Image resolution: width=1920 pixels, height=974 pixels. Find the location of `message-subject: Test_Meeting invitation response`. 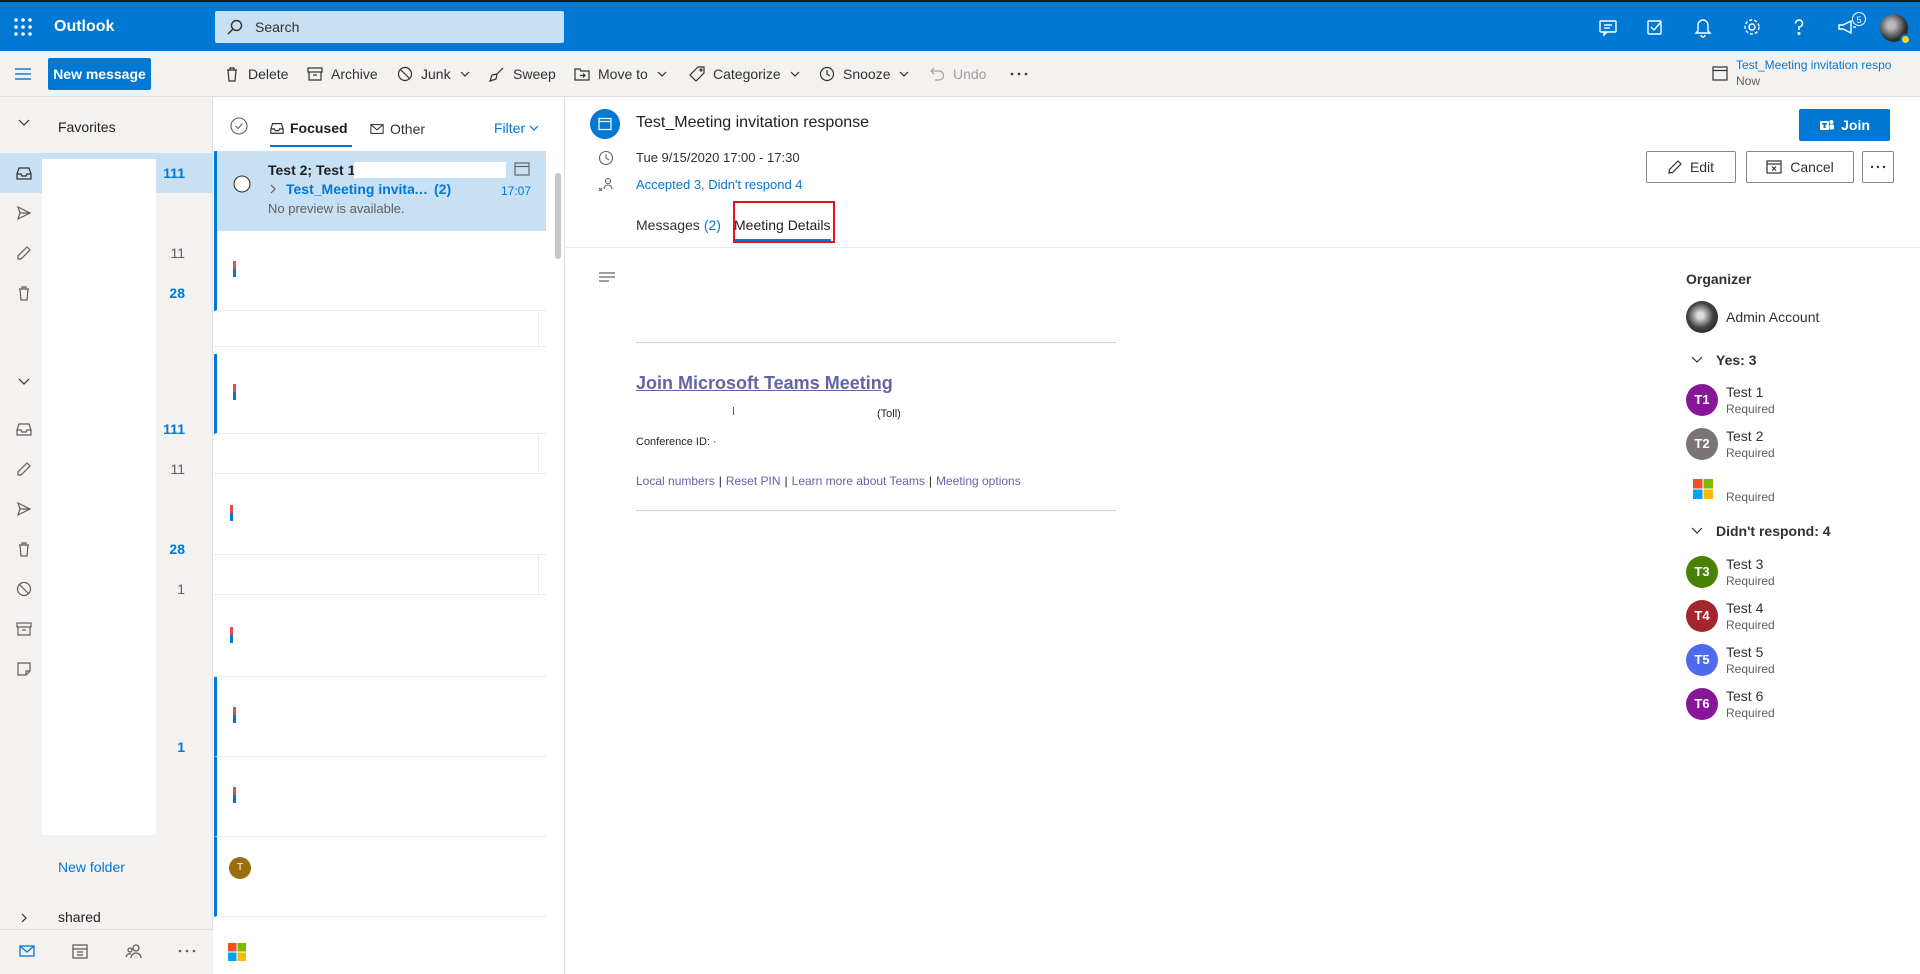

message-subject: Test_Meeting invitation response is located at coordinates (350, 189).